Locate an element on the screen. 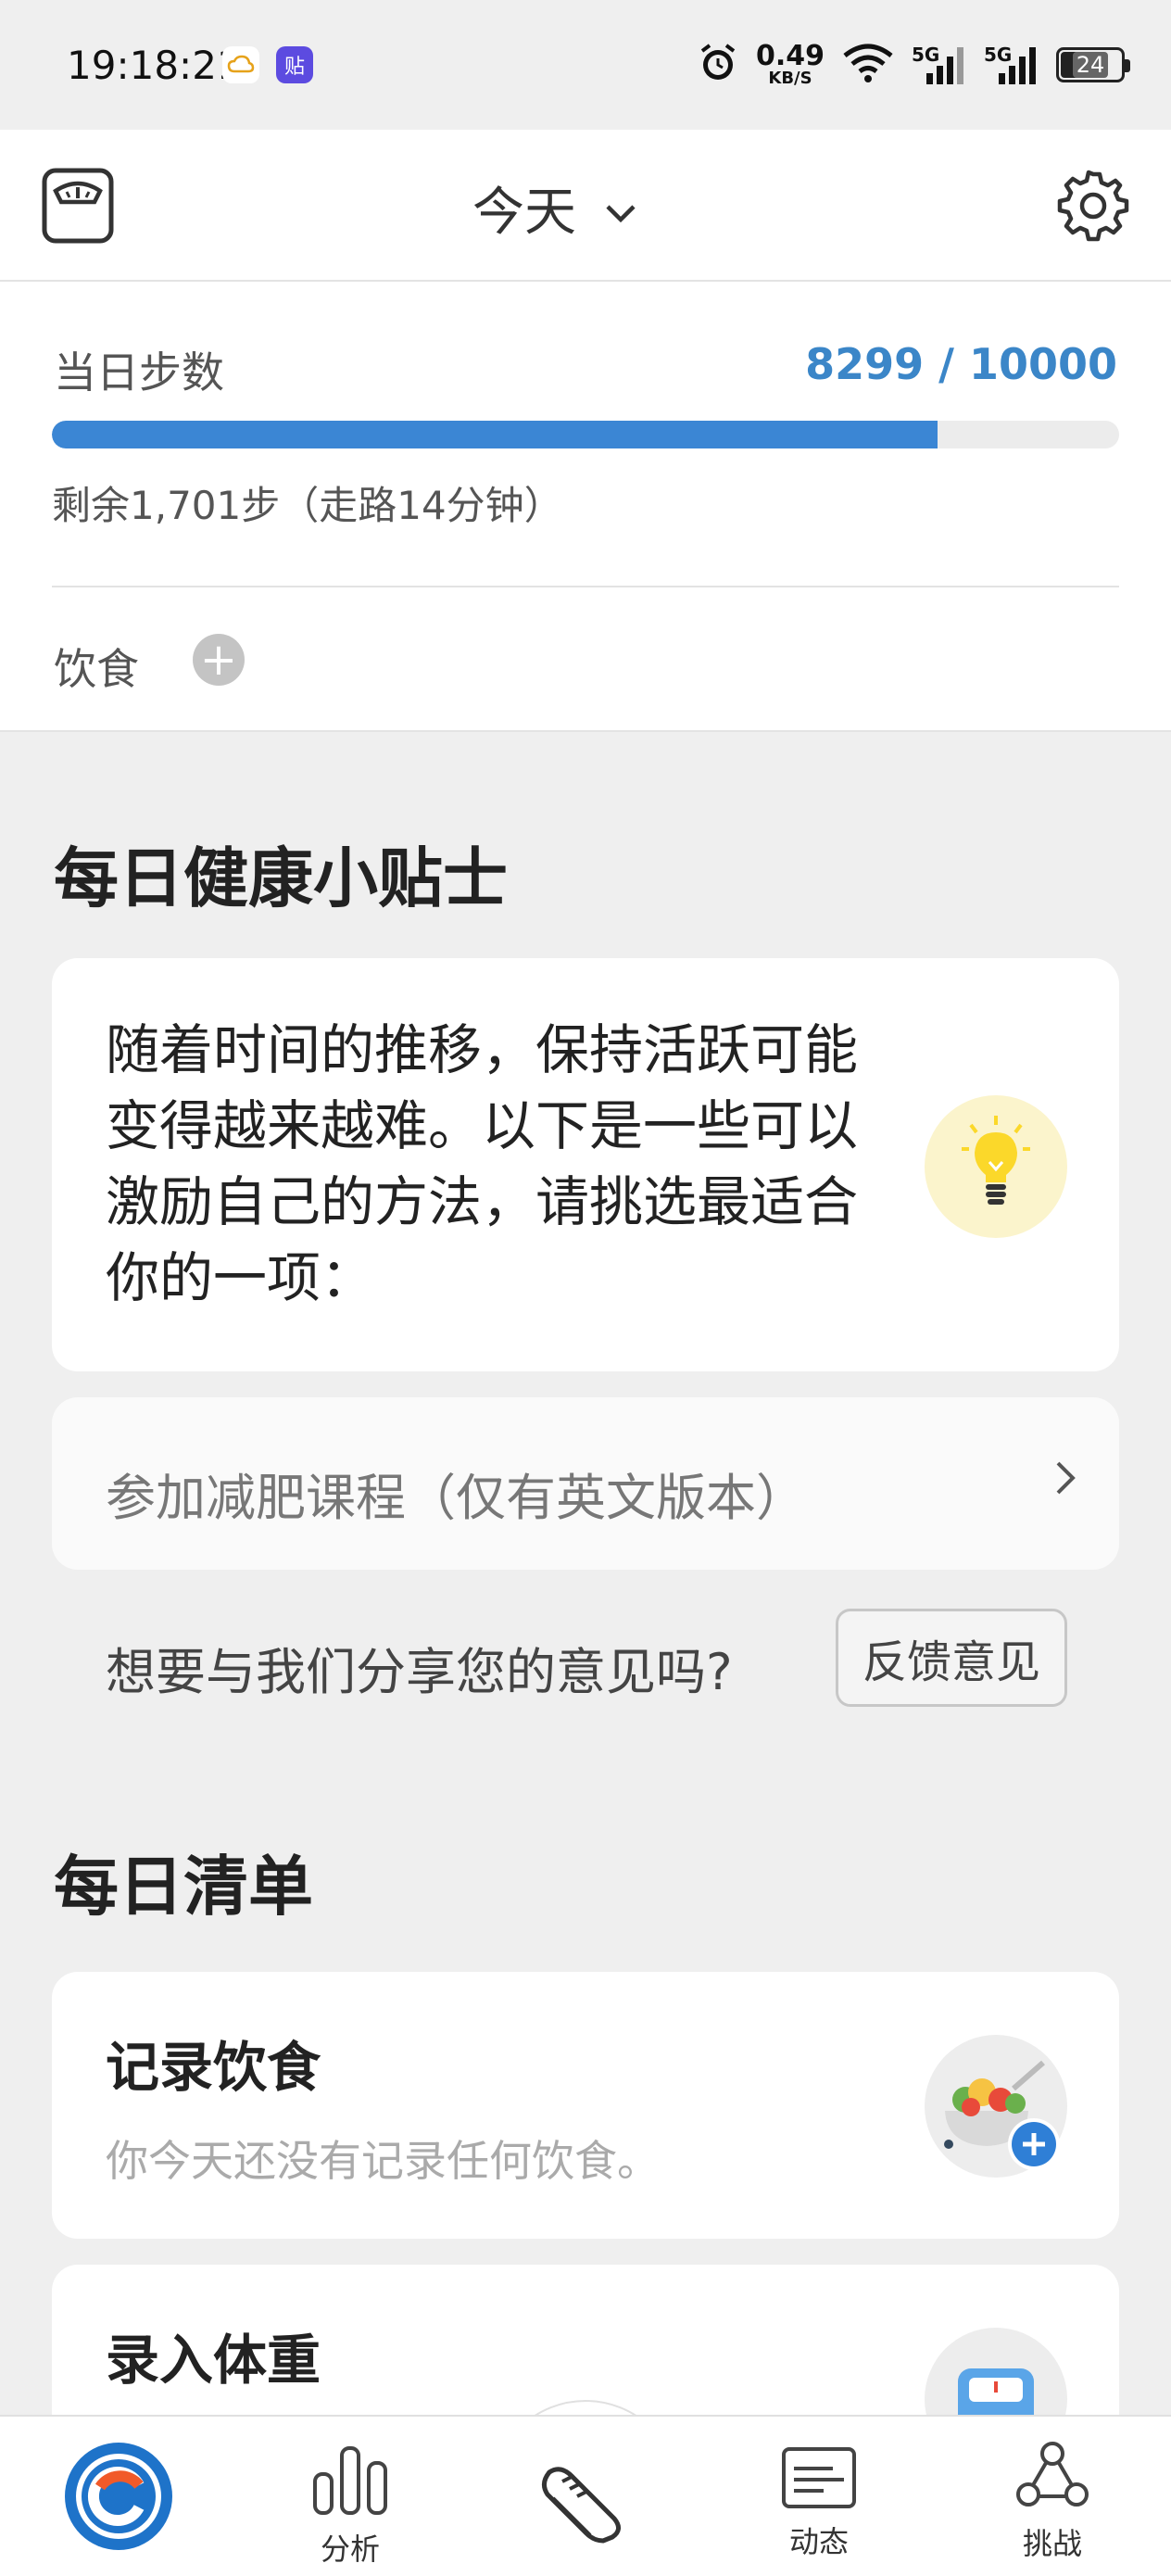 The height and width of the screenshot is (2576, 1171). tips-section-title: 每日健康小贴士 is located at coordinates (281, 878).